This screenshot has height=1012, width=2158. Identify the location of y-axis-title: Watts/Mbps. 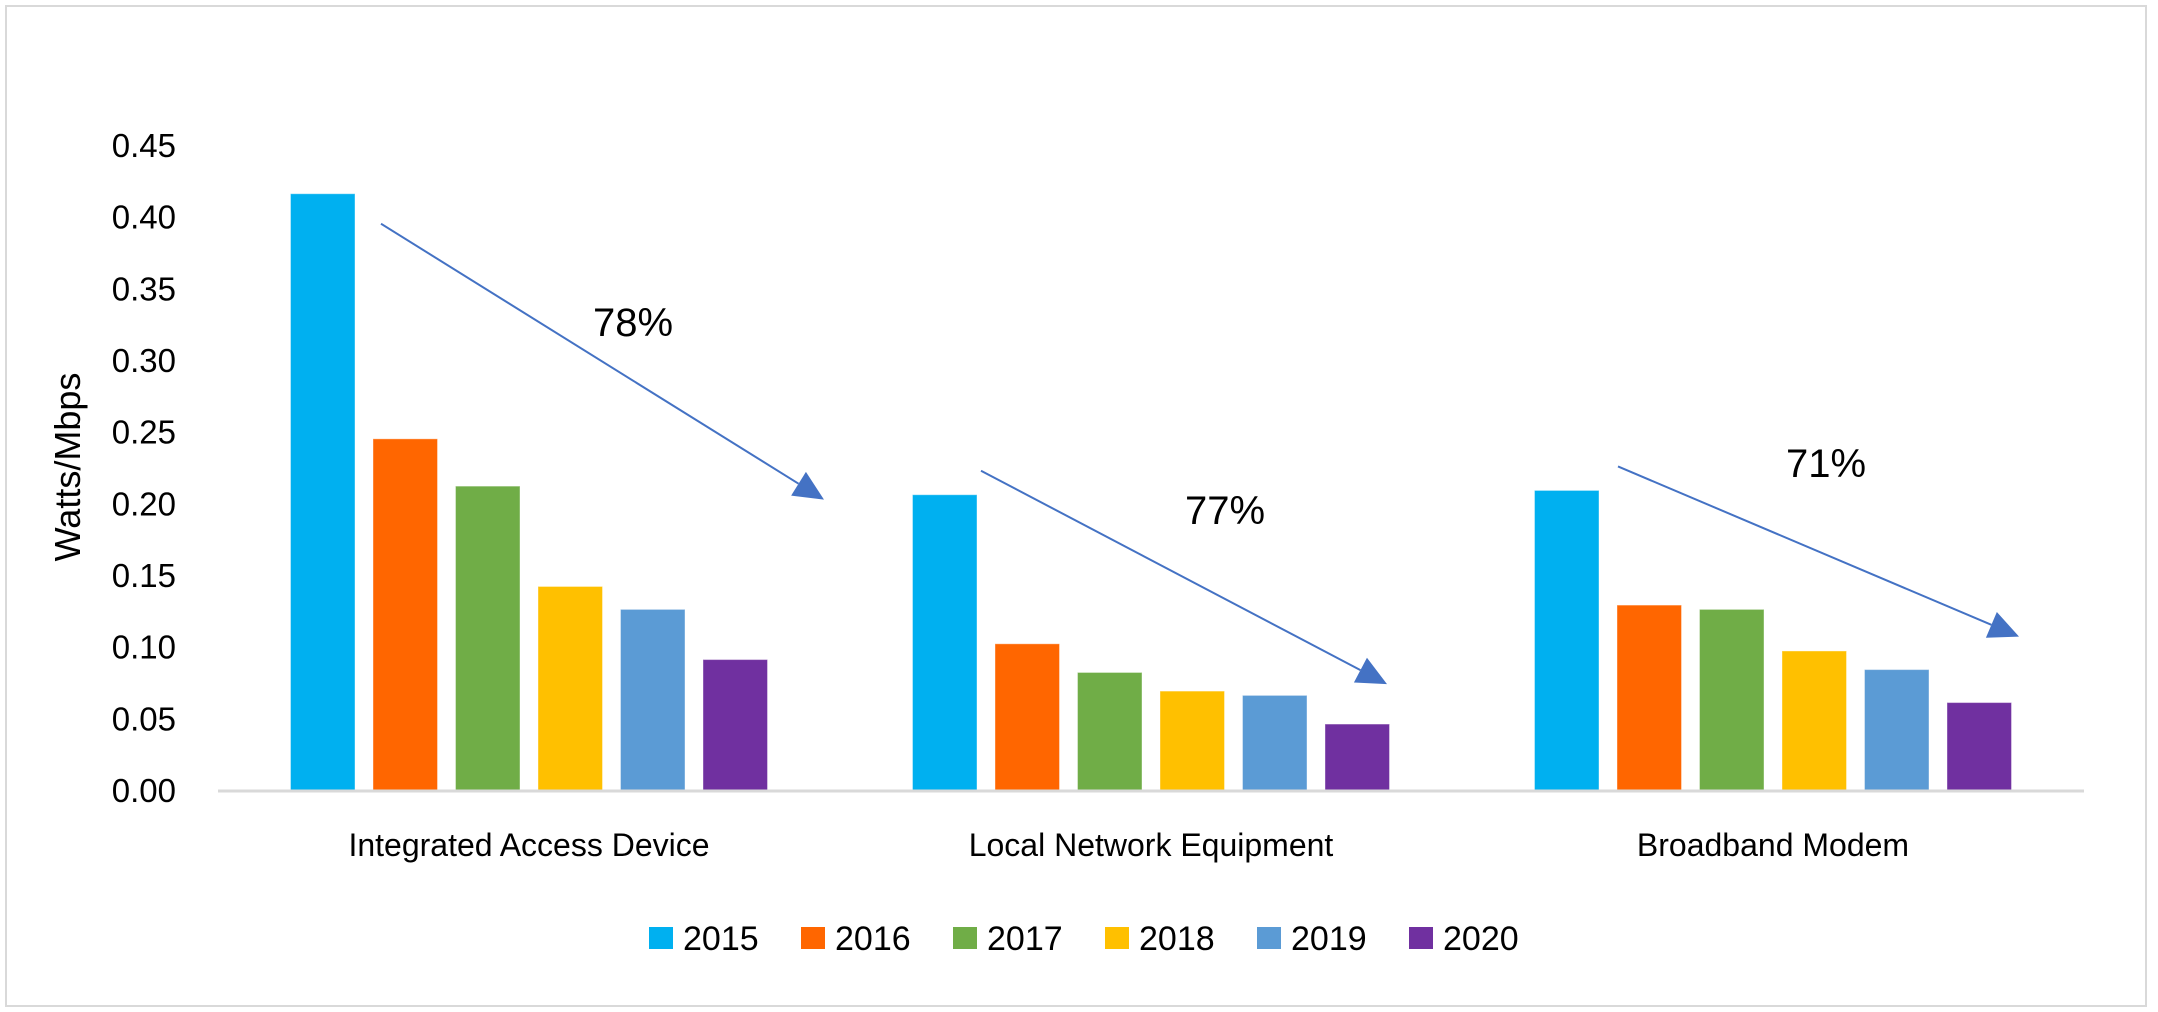
(67, 467).